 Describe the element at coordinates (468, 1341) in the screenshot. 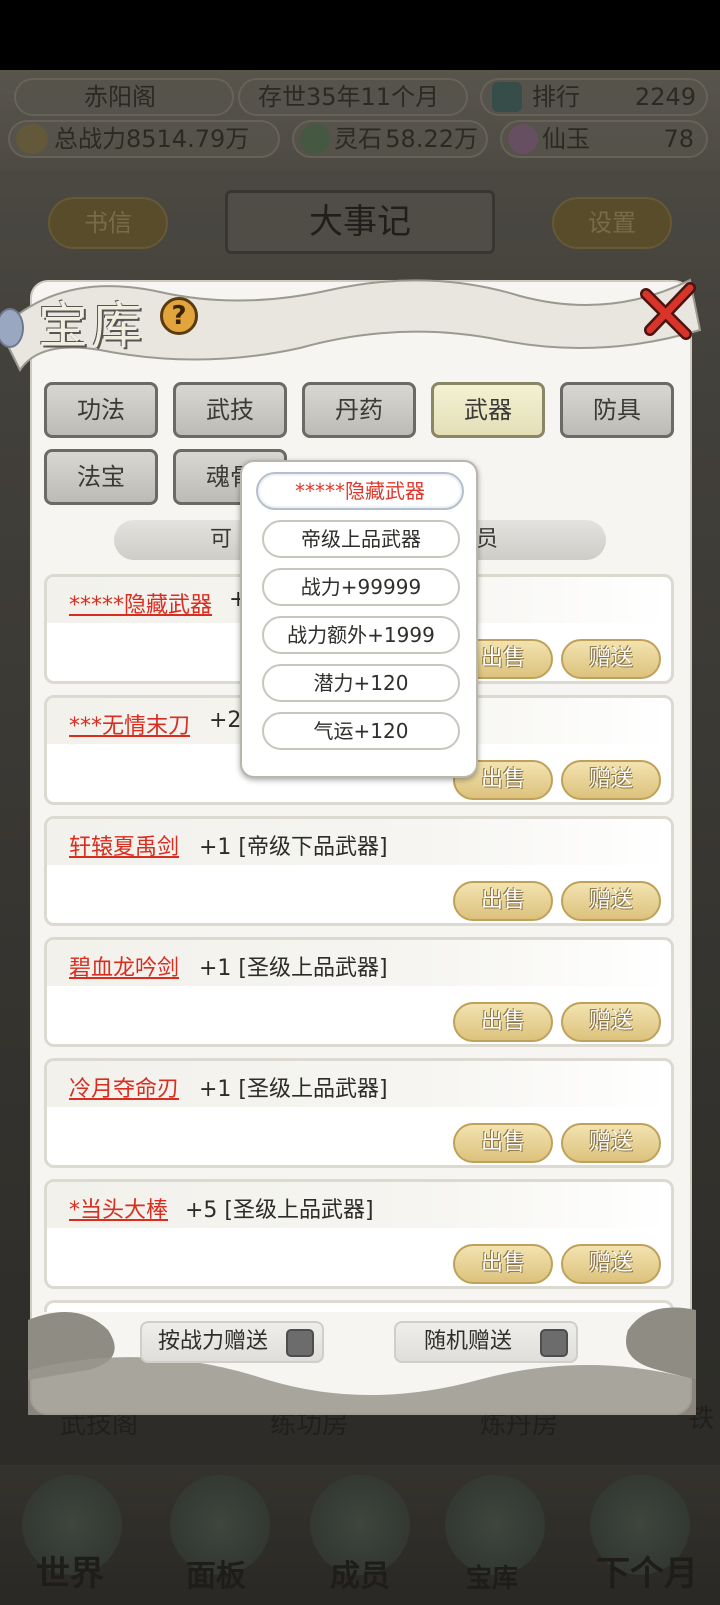

I see `toggle-random-gift-label: 随机赠送` at that location.